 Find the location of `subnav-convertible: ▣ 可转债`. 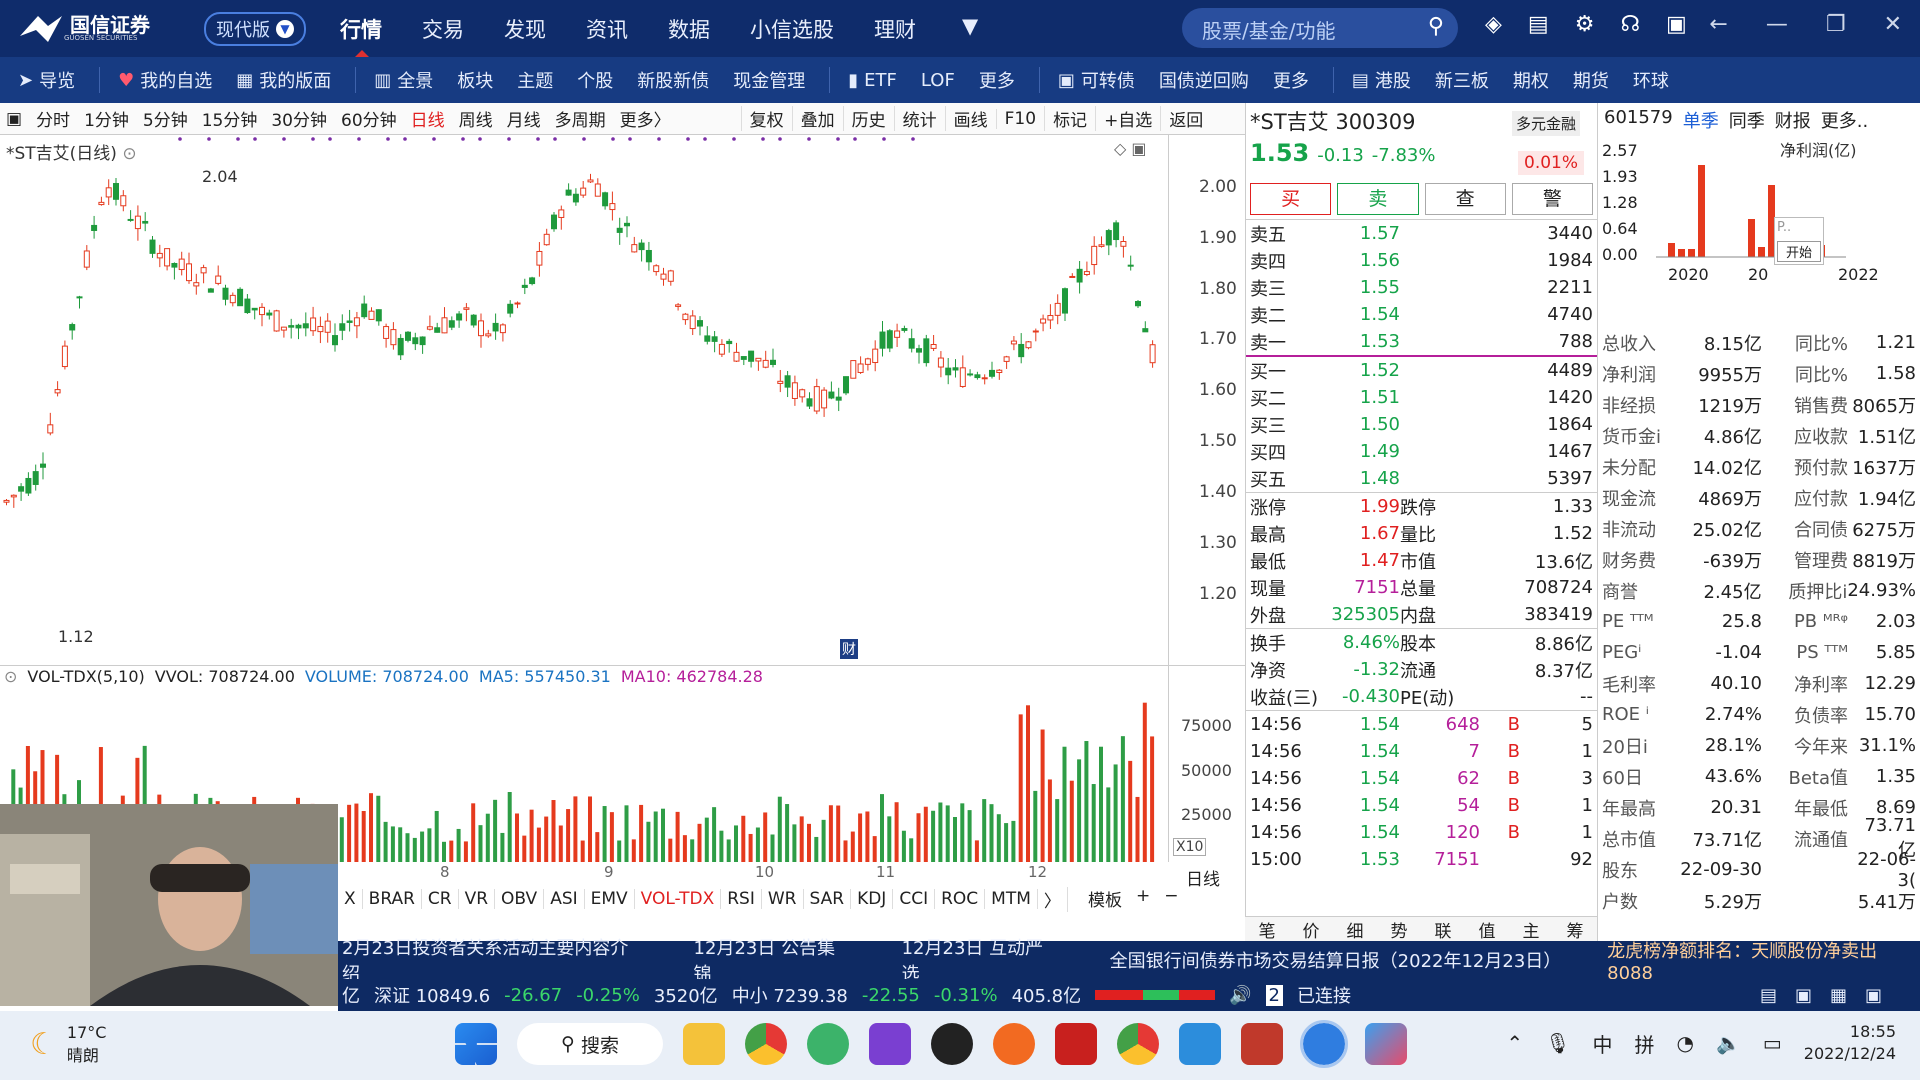

subnav-convertible: ▣ 可转债 is located at coordinates (1096, 80).